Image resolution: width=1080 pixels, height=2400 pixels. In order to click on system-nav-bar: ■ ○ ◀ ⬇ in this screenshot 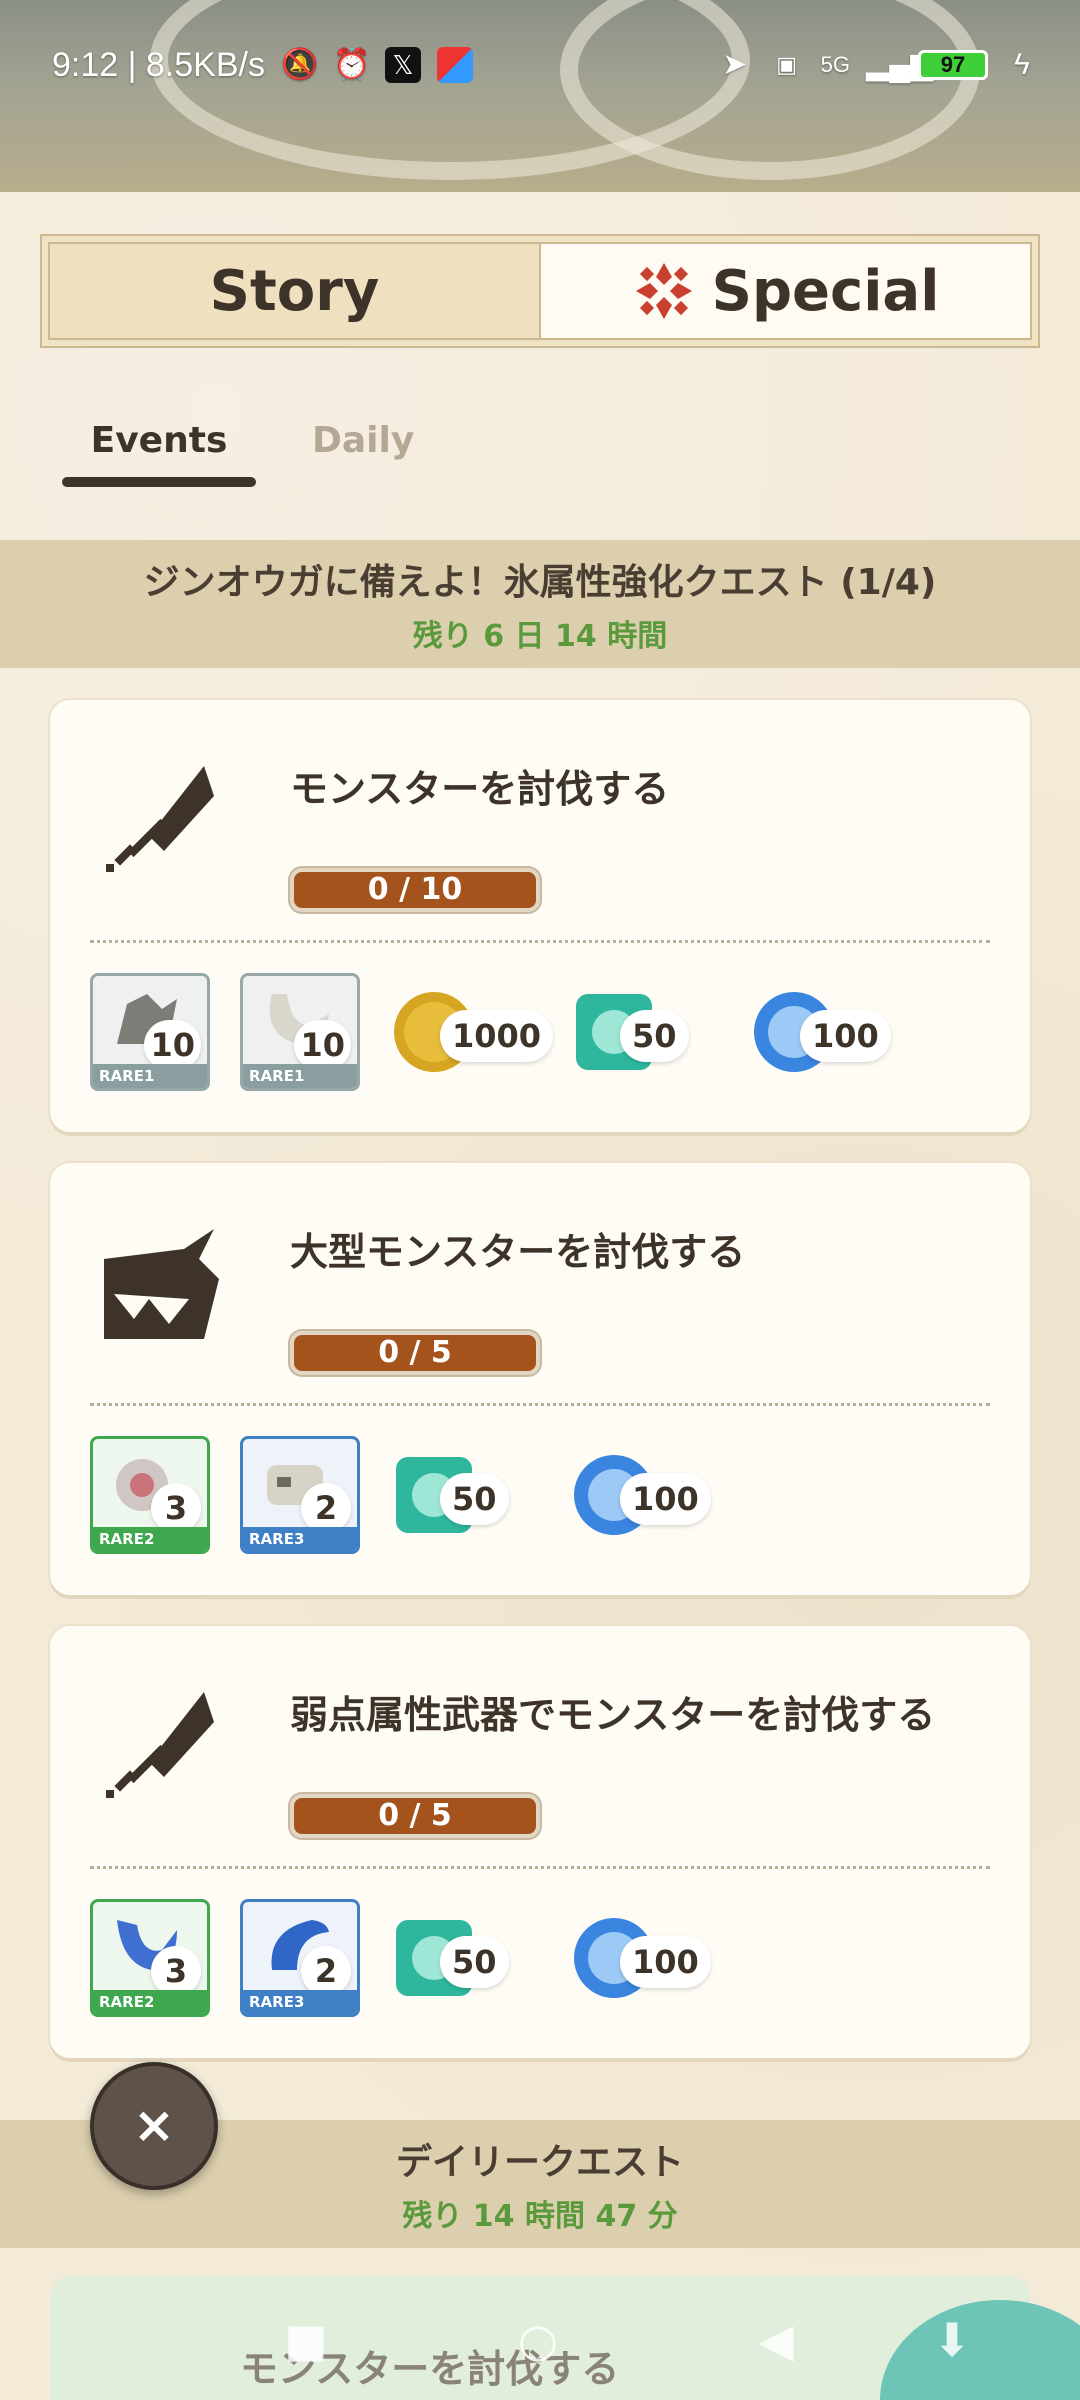, I will do `click(540, 2355)`.